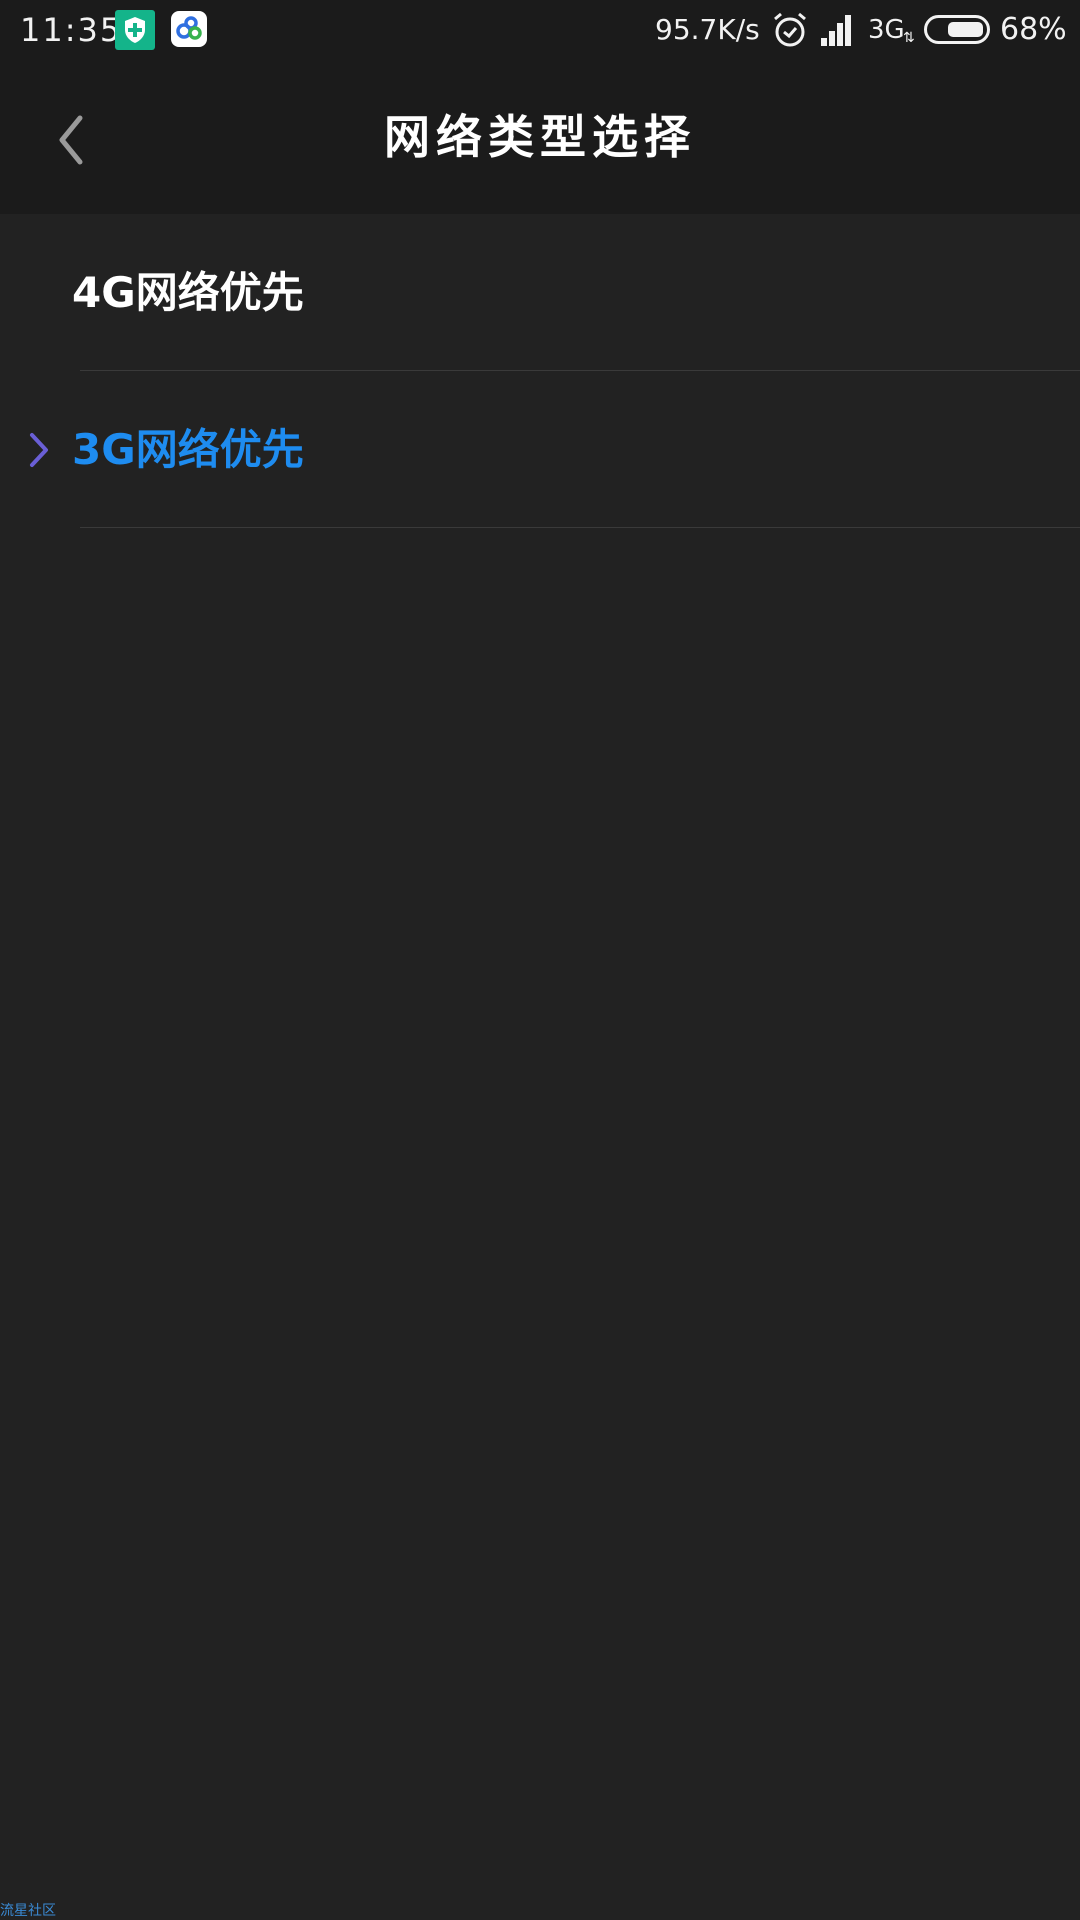 This screenshot has height=1920, width=1080. I want to click on option-label: 3G网络优先, so click(188, 449).